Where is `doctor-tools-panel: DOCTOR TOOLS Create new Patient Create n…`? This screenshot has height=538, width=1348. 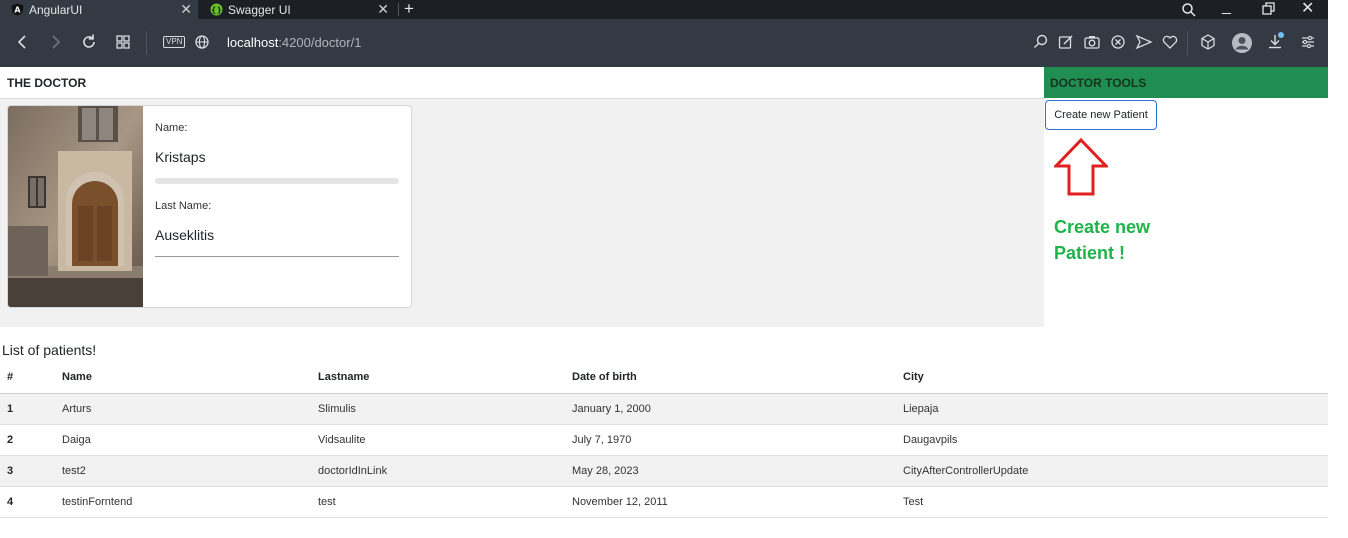 doctor-tools-panel: DOCTOR TOOLS Create new Patient Create n… is located at coordinates (1186, 197).